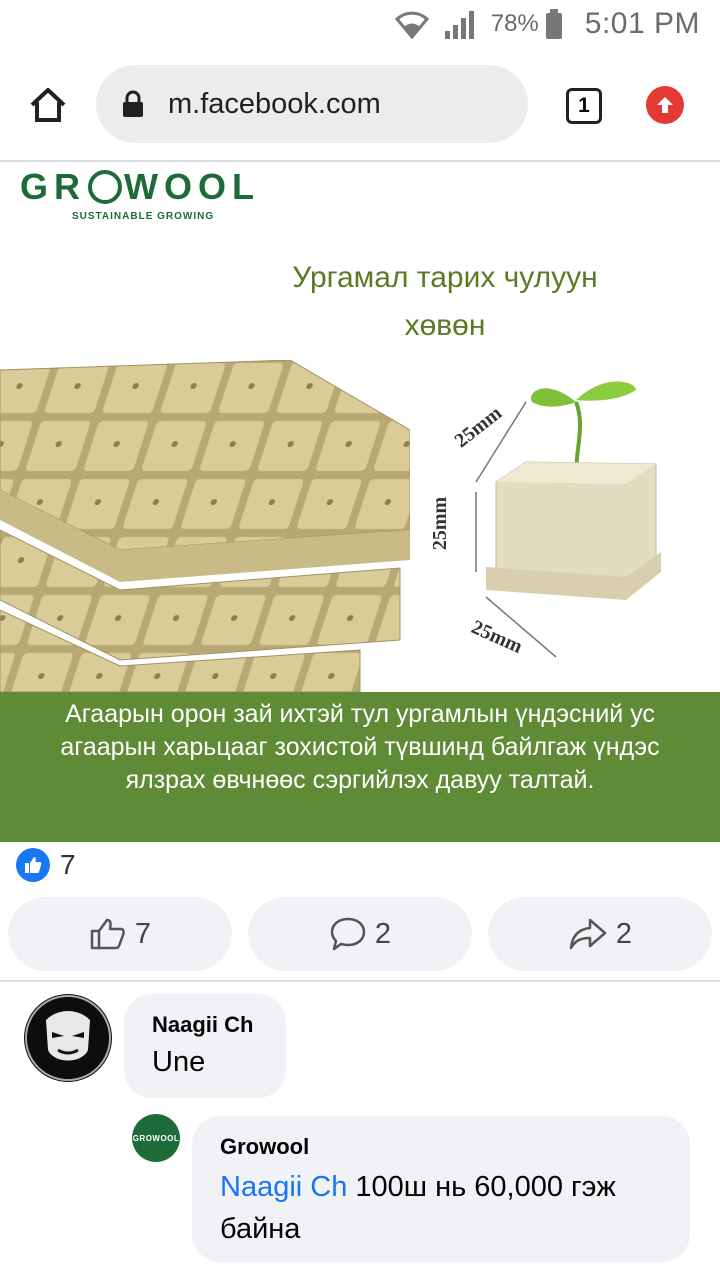 This screenshot has height=1280, width=720. I want to click on avatar, so click(68, 1038).